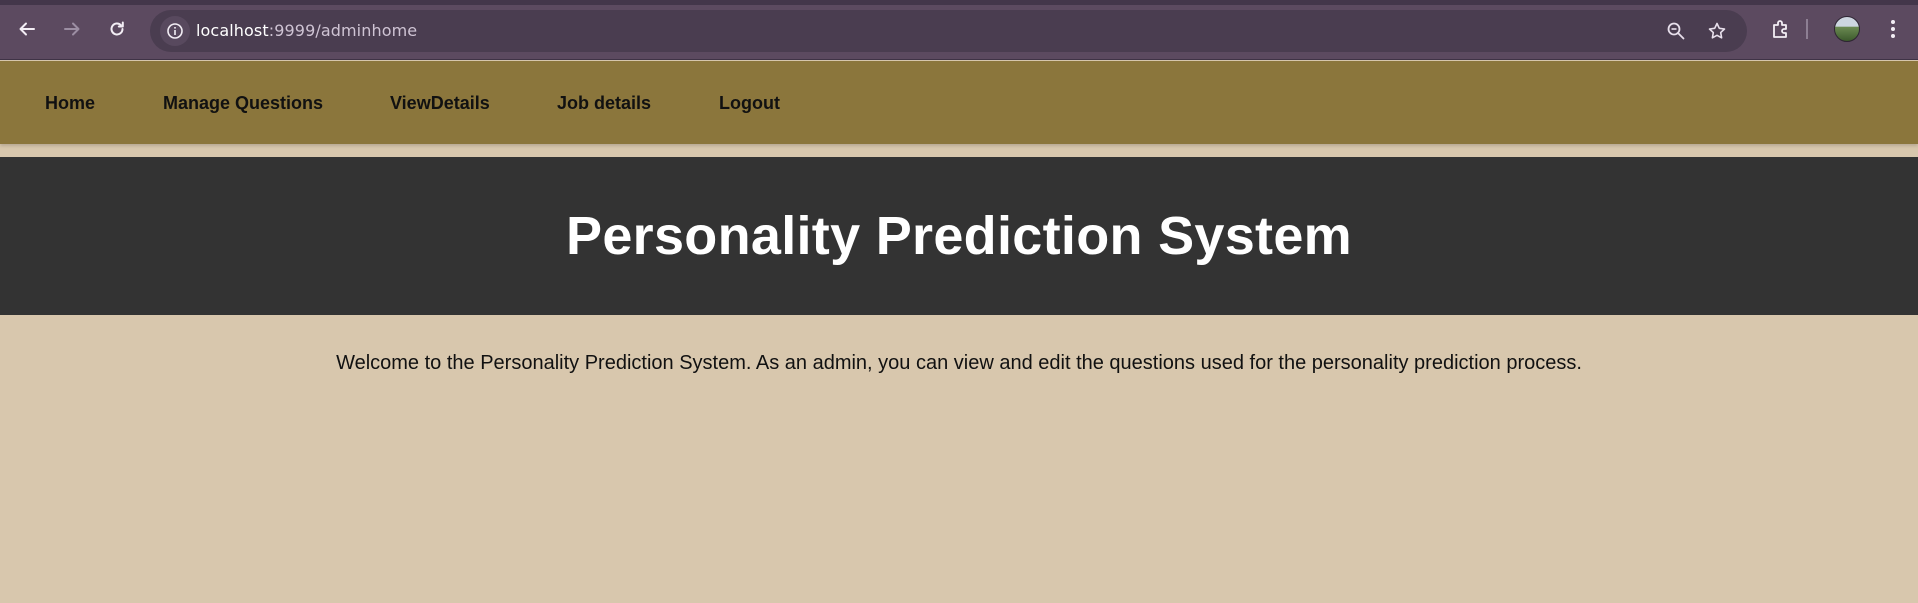 This screenshot has width=1918, height=603. Describe the element at coordinates (1781, 29) in the screenshot. I see `extensions-icon` at that location.